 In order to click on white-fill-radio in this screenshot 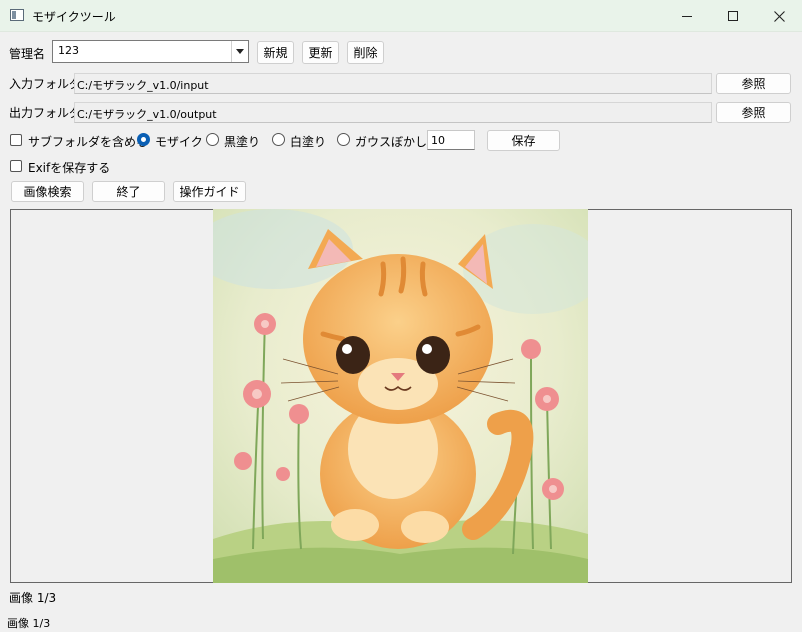, I will do `click(278, 139)`.